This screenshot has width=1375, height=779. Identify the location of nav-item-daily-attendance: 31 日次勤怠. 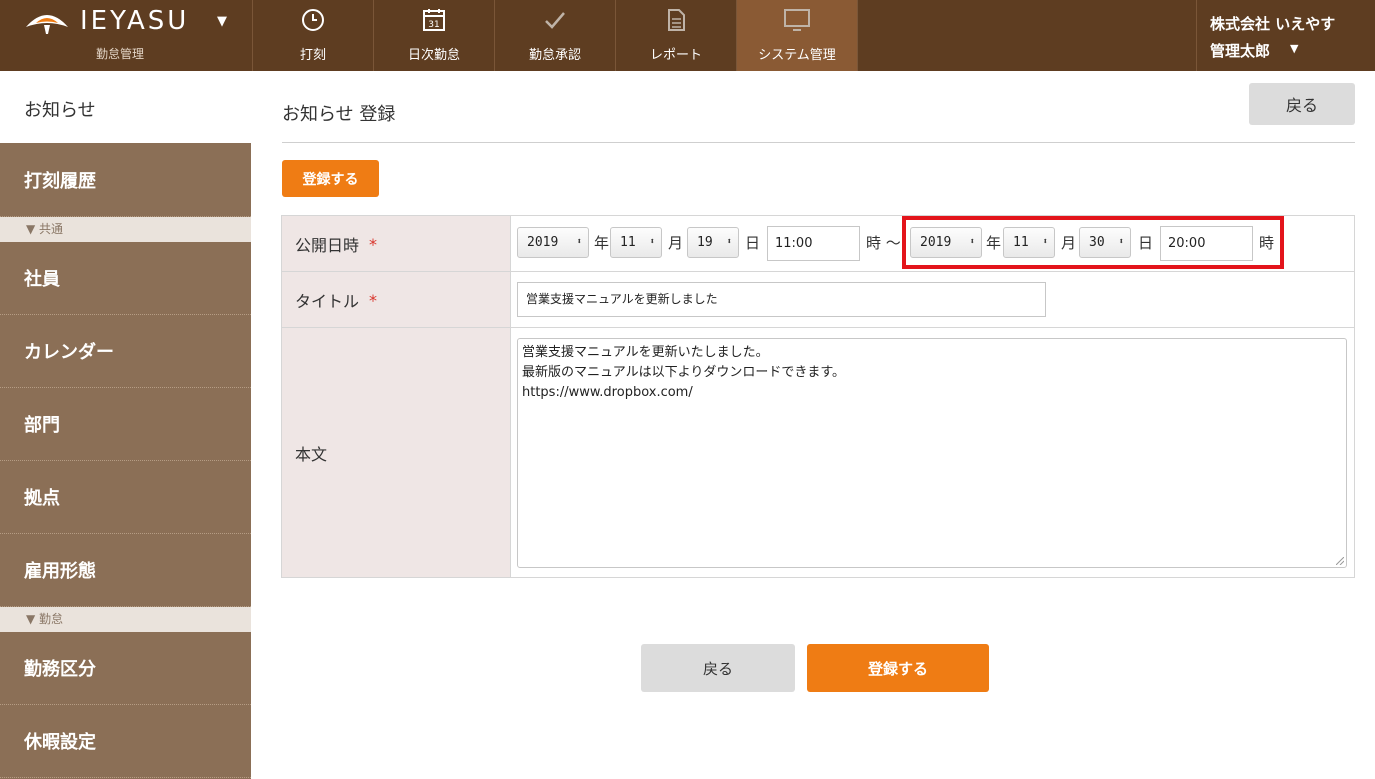
(434, 35).